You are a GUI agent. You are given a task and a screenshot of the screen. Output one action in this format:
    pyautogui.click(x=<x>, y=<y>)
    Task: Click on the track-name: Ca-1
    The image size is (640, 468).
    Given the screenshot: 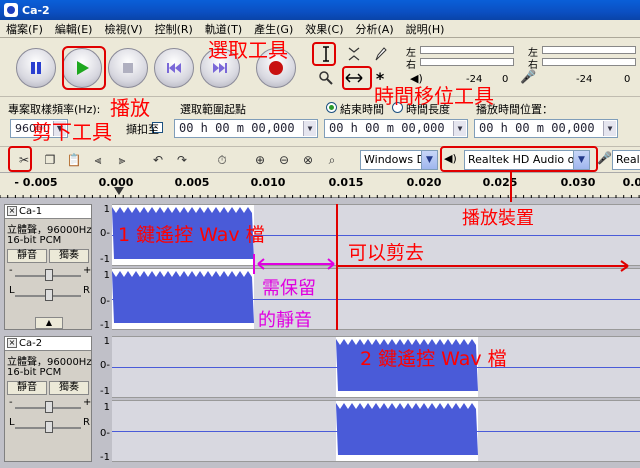 What is the action you would take?
    pyautogui.click(x=31, y=211)
    